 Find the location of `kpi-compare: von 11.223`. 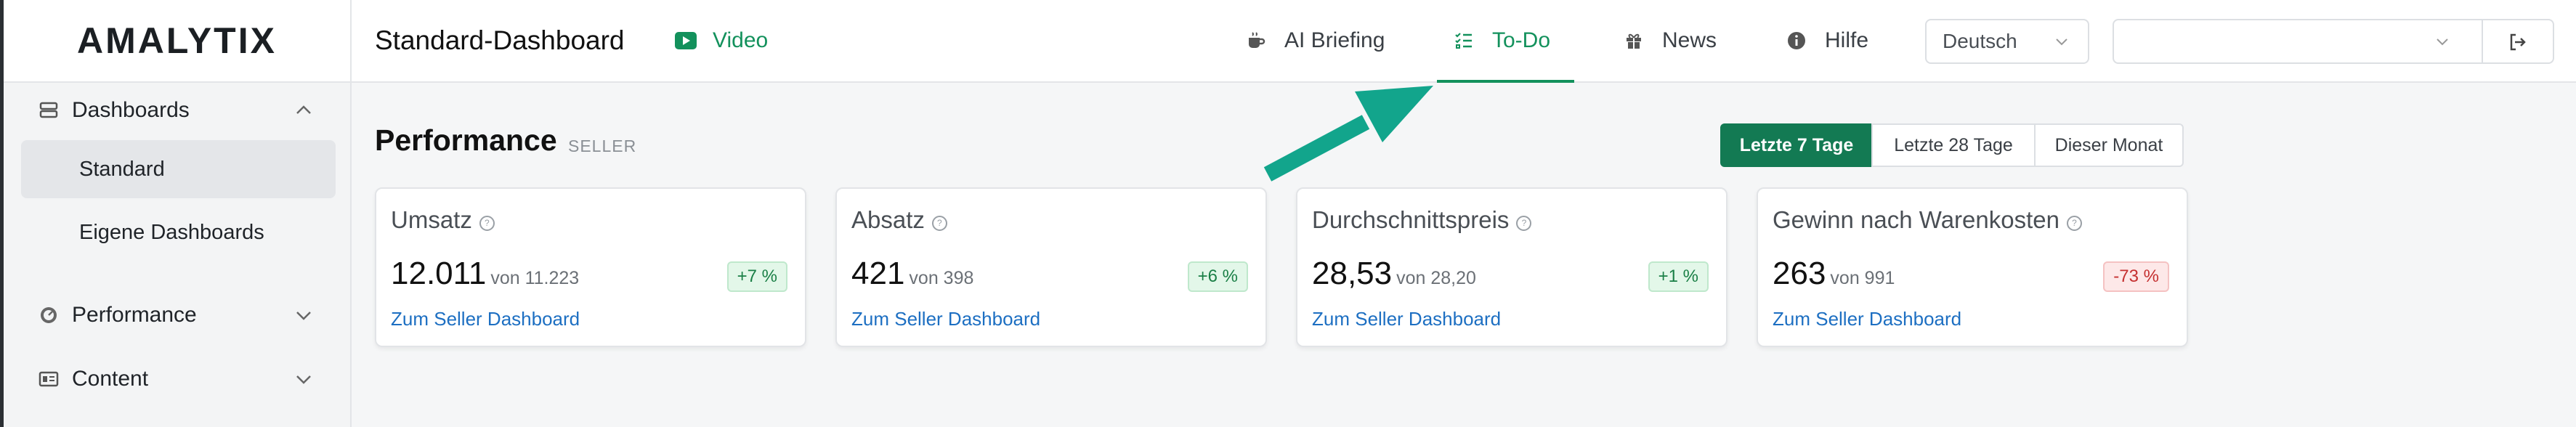

kpi-compare: von 11.223 is located at coordinates (535, 278).